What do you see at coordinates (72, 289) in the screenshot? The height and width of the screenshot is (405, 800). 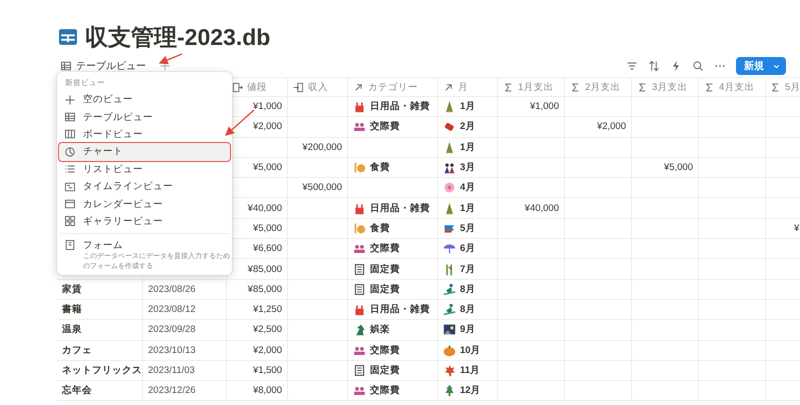 I see `row-title: 家賃` at bounding box center [72, 289].